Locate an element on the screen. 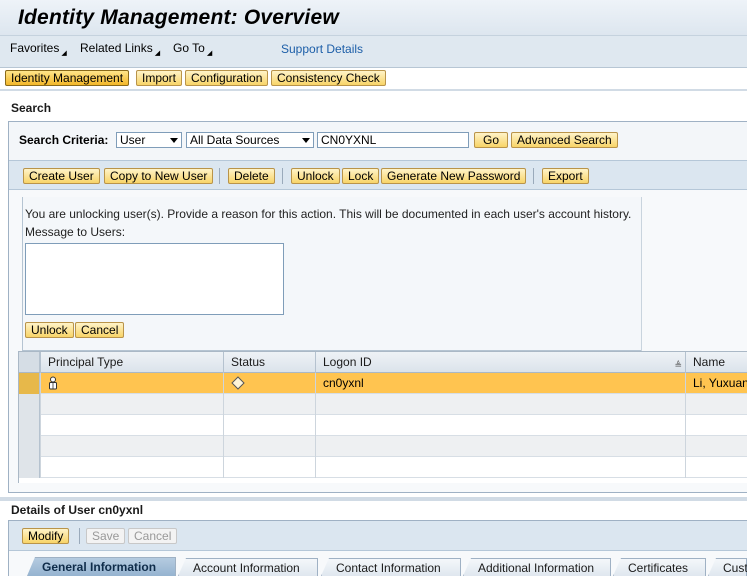 The height and width of the screenshot is (576, 747). table-row: cn0yxnl Li, Yuxuan is located at coordinates (383, 383).